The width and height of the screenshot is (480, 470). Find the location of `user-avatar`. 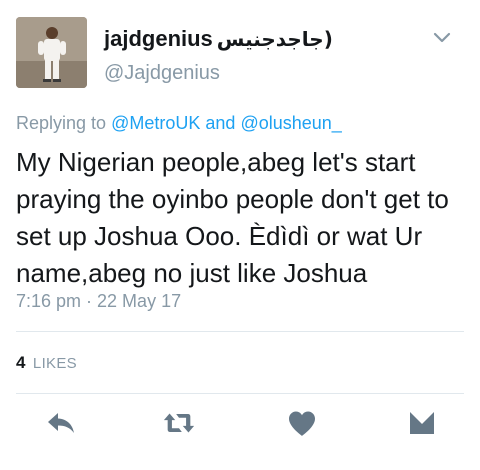

user-avatar is located at coordinates (51, 52).